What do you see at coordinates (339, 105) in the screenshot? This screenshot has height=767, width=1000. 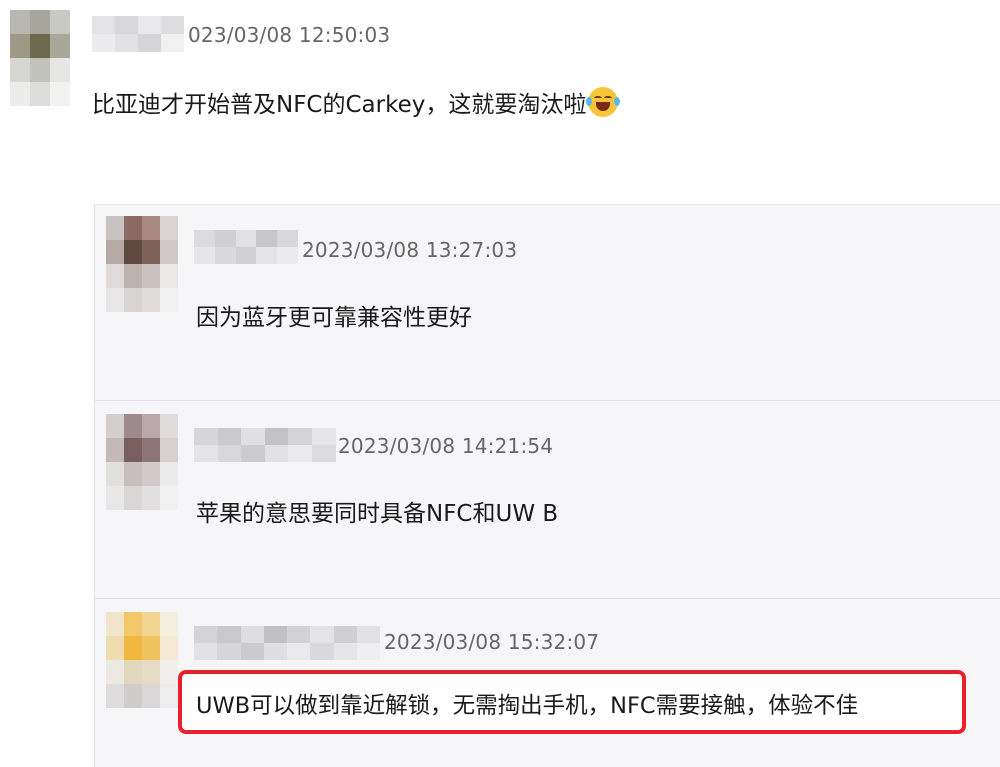 I see `comment-text-content: 比亚迪才开始普及NFC的Carkey，这就要淘汰啦` at bounding box center [339, 105].